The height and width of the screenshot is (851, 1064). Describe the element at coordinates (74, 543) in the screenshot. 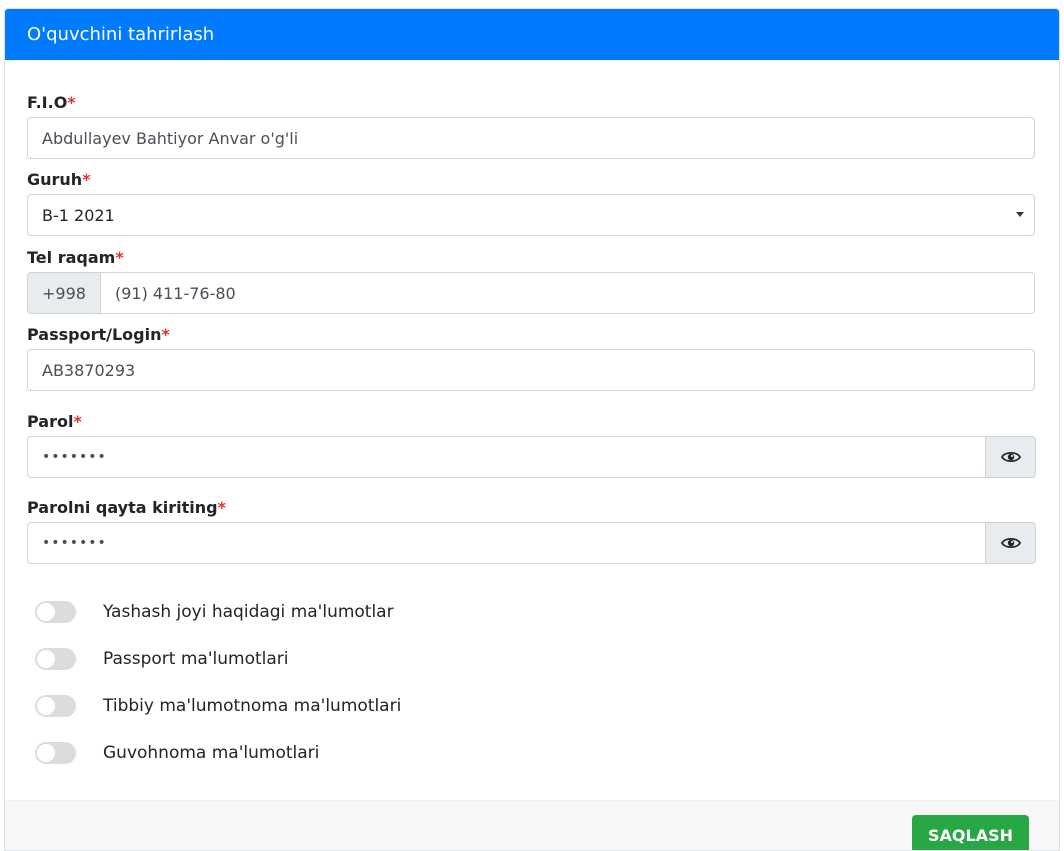

I see `password-repeat-value: •••••••` at that location.